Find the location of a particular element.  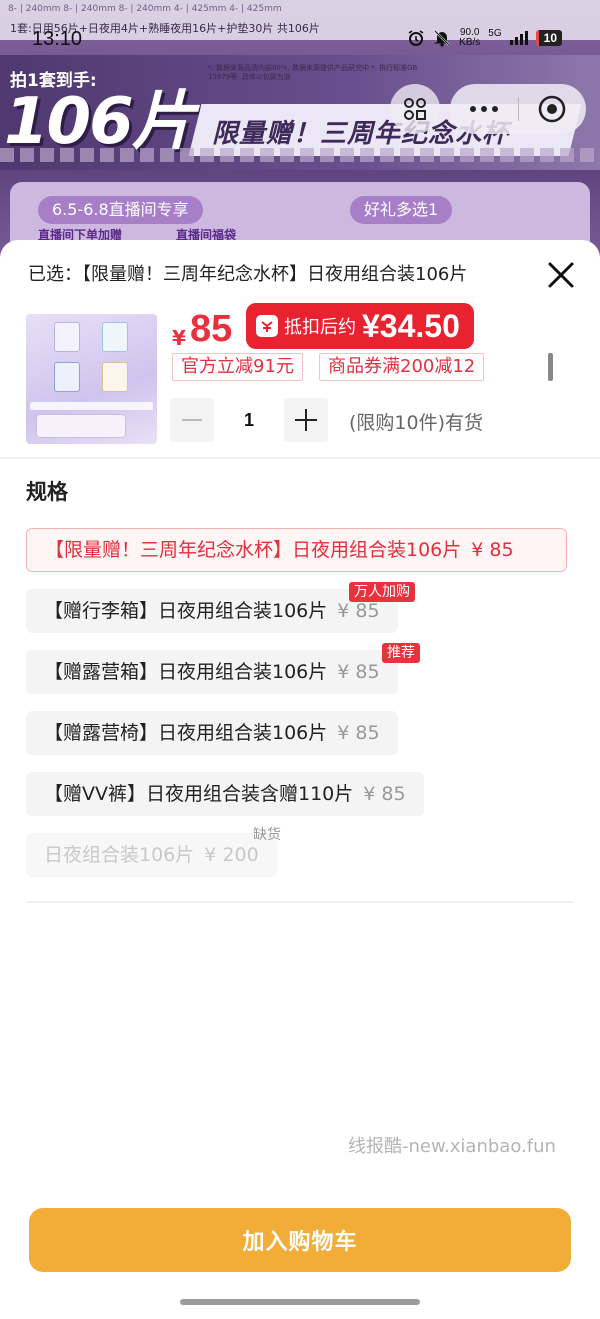

battery-level: 10 is located at coordinates (548, 38).